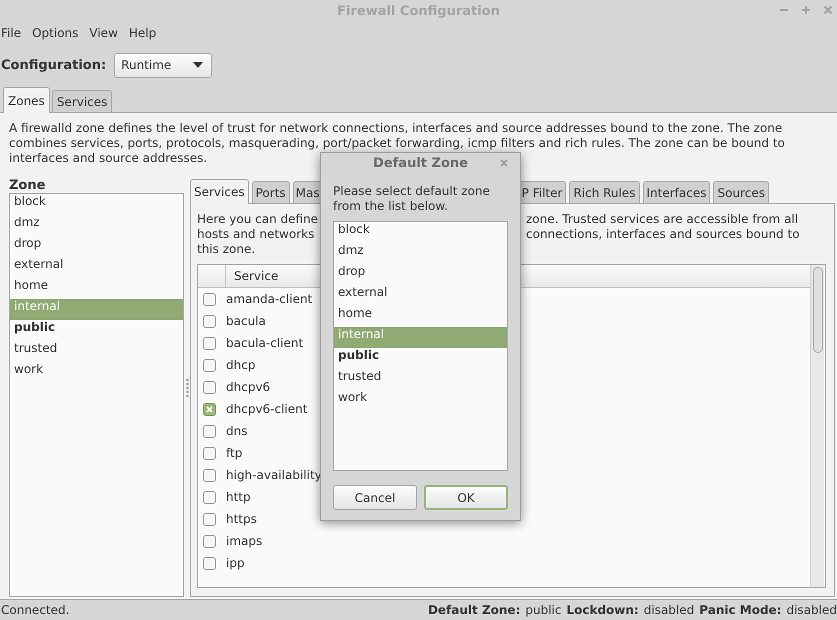  What do you see at coordinates (395, 128) in the screenshot?
I see `zones-description: A firewalld zone defines the level of trust for network connections, interfaces and source addresses bound to the zone. The zone` at bounding box center [395, 128].